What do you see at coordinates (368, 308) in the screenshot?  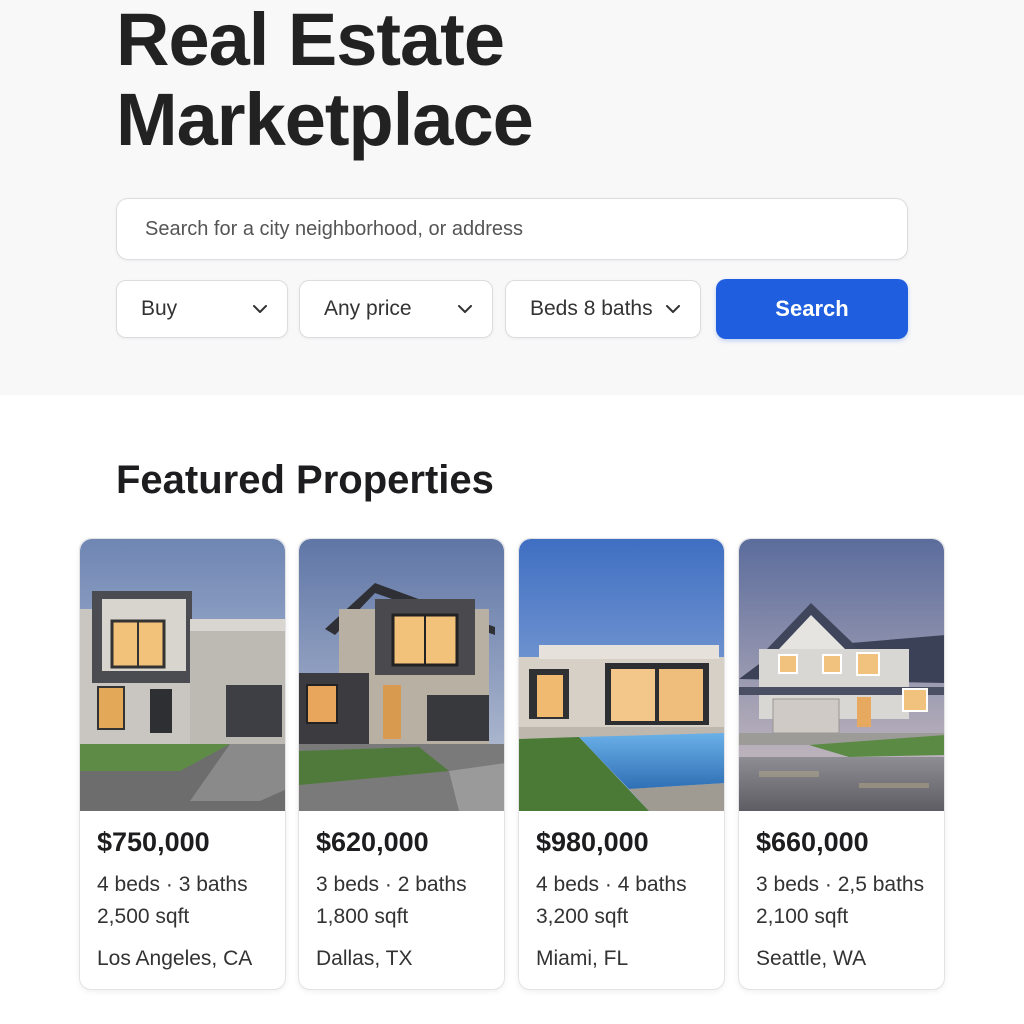 I see `price-value: Any price` at bounding box center [368, 308].